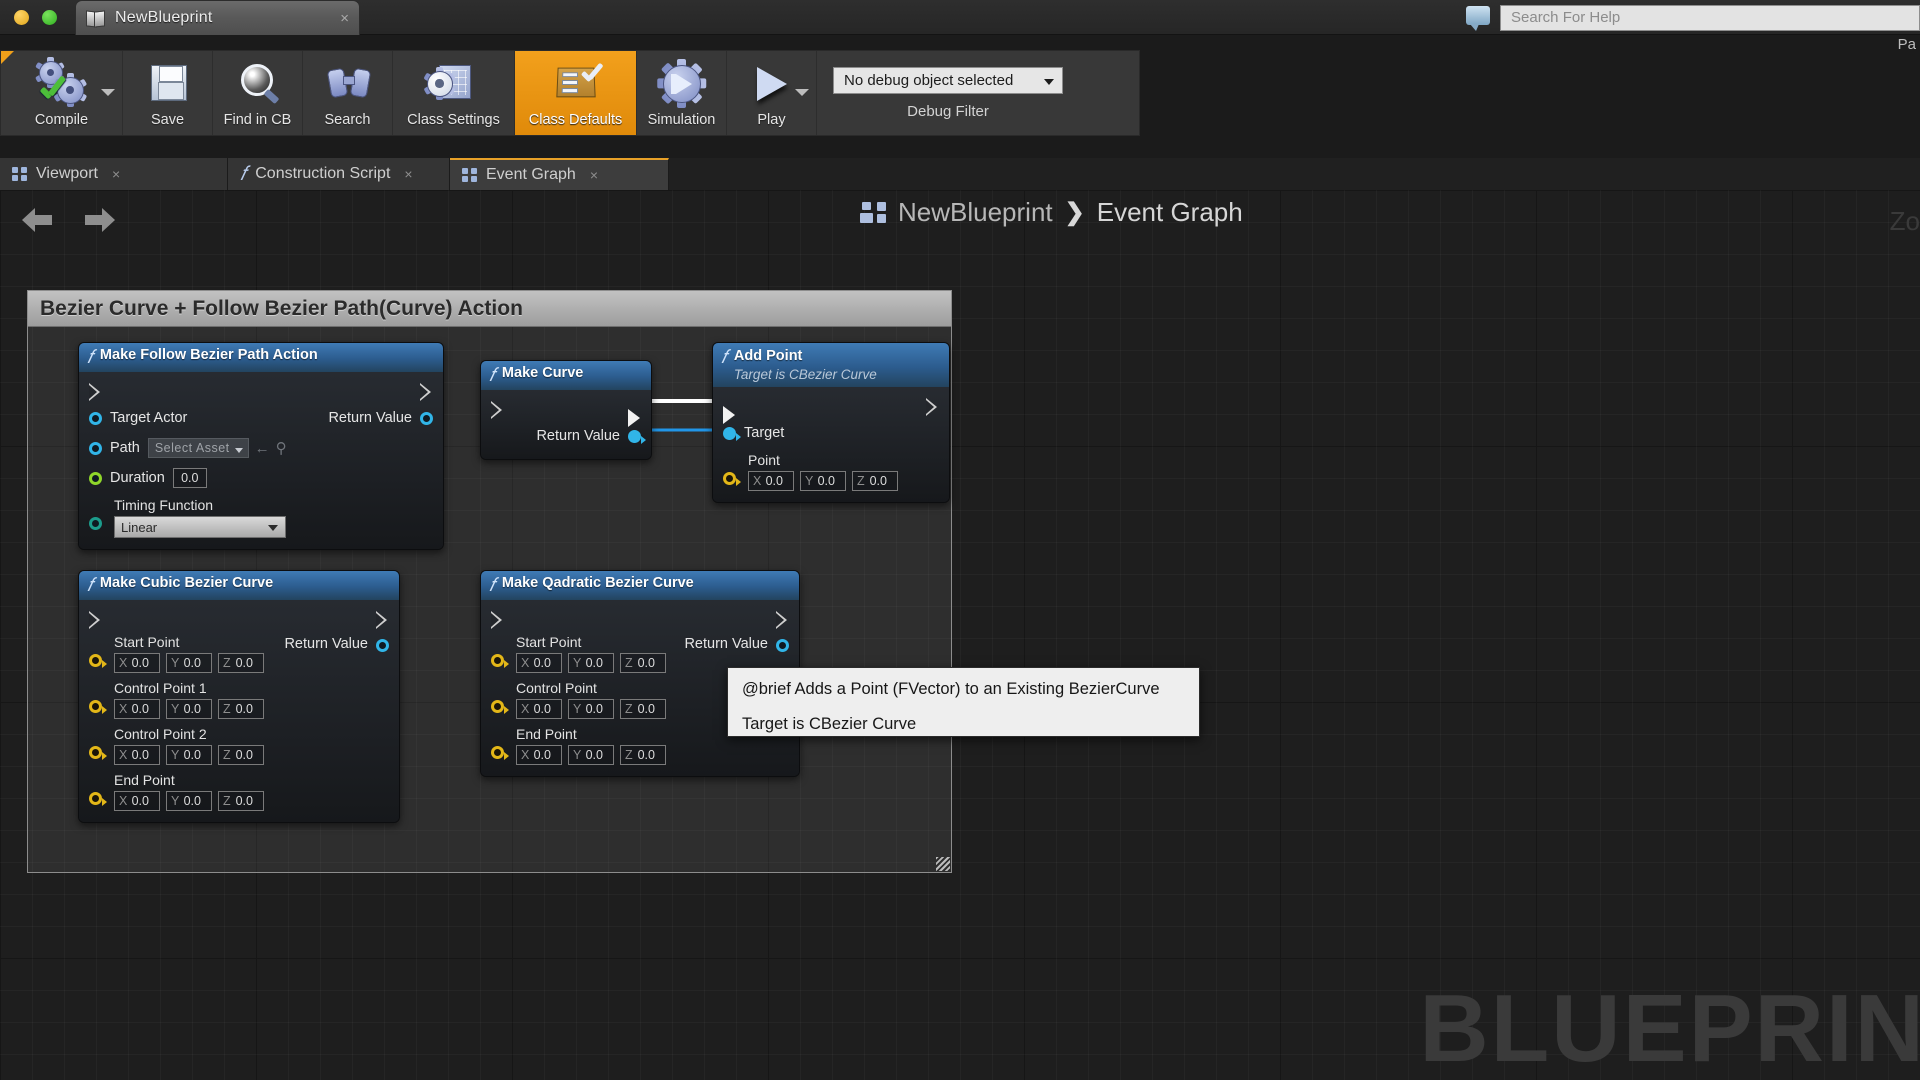 The width and height of the screenshot is (1920, 1080). I want to click on input-pin-target, so click(732, 433).